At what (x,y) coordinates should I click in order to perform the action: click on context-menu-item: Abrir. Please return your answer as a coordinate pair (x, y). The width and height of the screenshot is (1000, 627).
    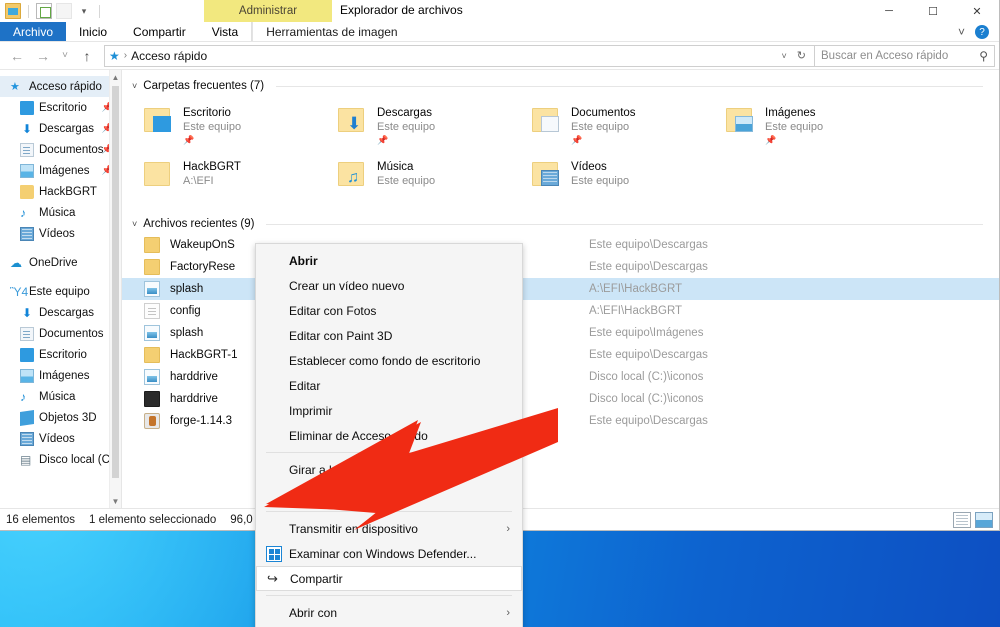
    Looking at the image, I should click on (389, 260).